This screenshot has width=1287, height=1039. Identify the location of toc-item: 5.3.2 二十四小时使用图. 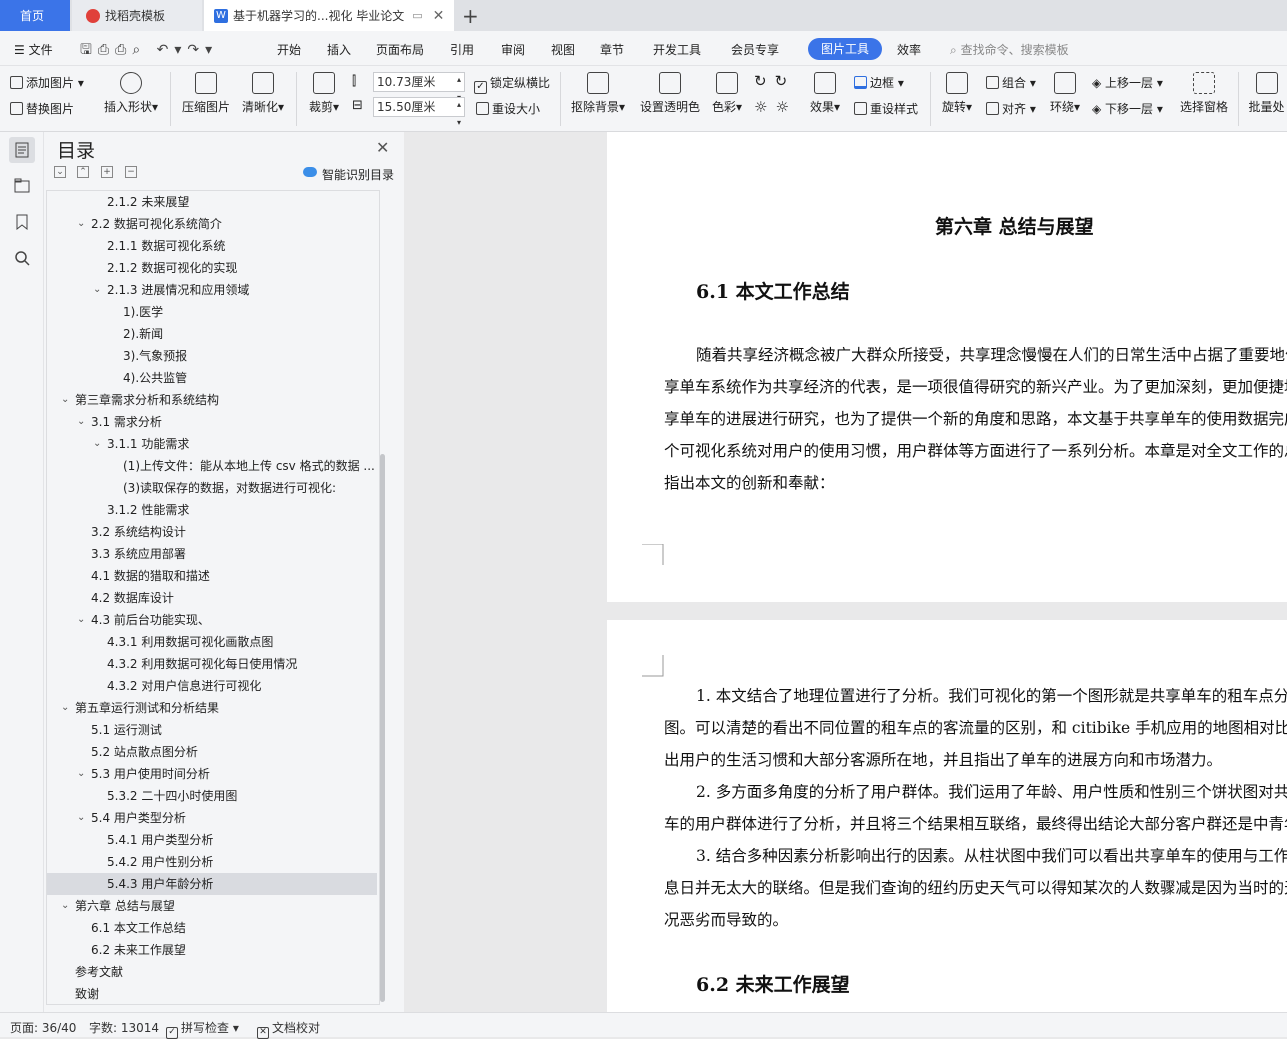
(212, 796).